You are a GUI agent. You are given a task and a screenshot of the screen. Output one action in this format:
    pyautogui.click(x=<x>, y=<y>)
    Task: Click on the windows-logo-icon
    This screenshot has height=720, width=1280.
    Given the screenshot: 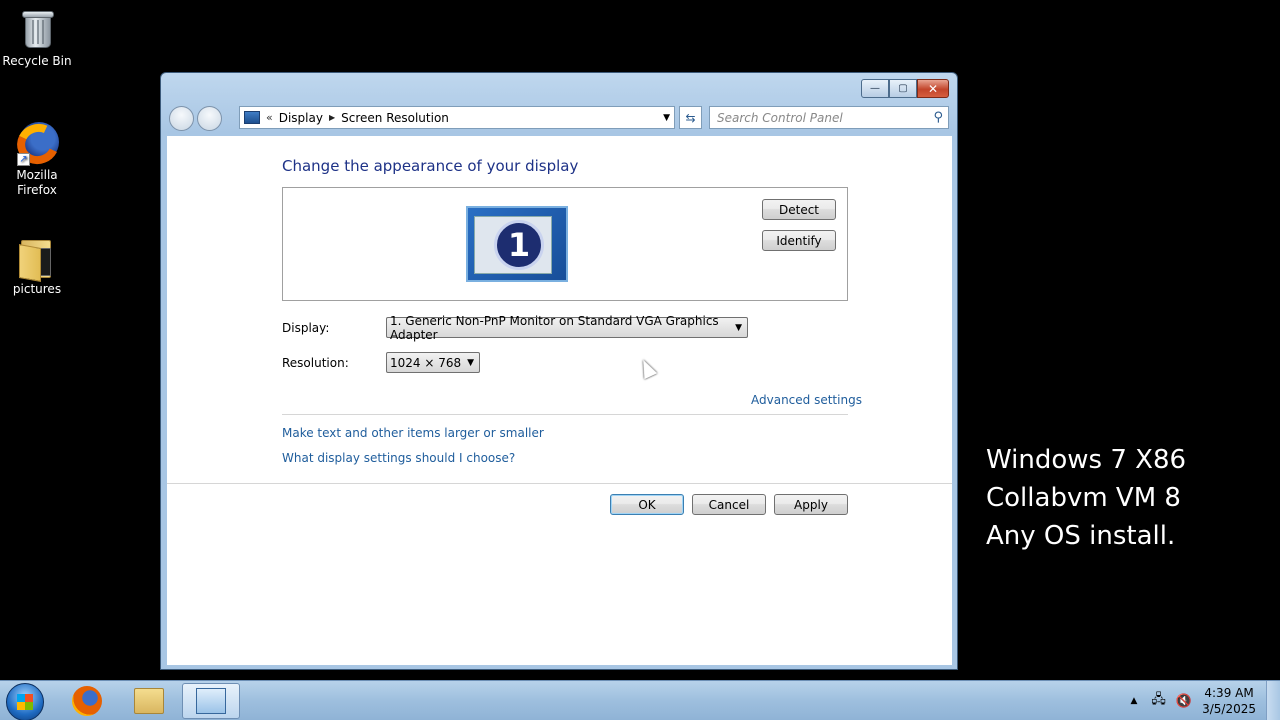 What is the action you would take?
    pyautogui.click(x=25, y=702)
    